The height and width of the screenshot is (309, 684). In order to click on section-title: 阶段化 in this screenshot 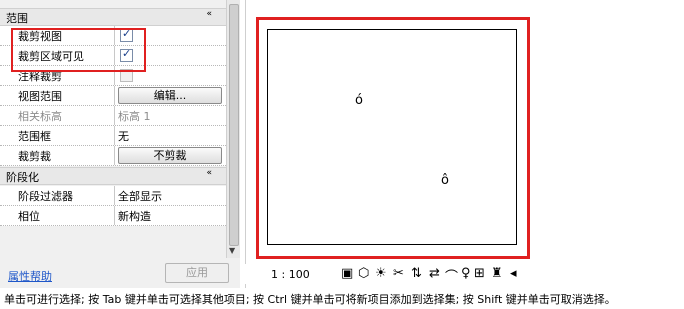, I will do `click(22, 177)`.